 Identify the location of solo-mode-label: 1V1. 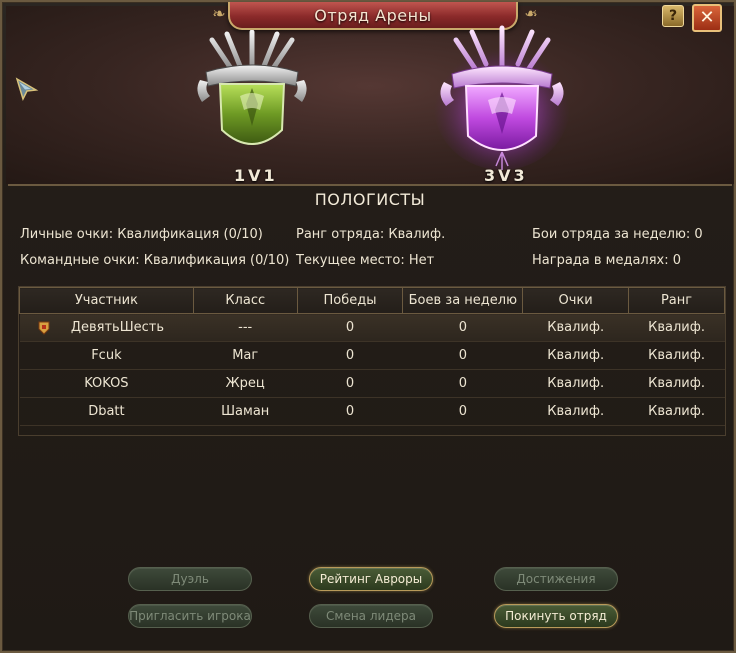
(256, 175).